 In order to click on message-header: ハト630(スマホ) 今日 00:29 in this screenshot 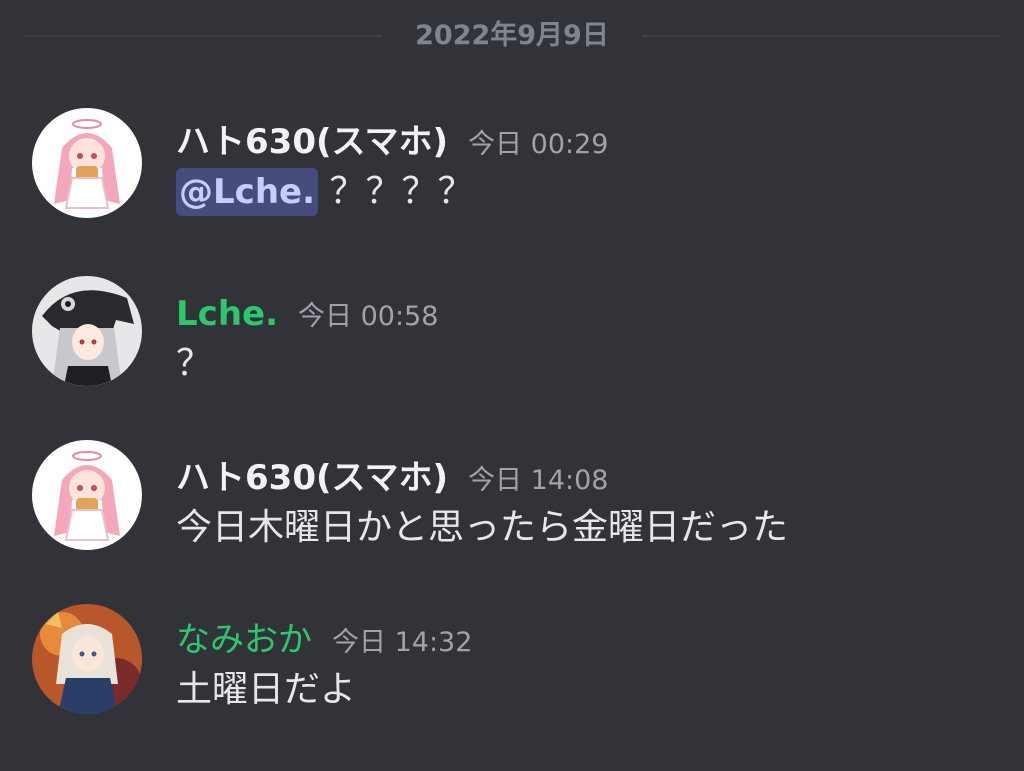, I will do `click(392, 142)`.